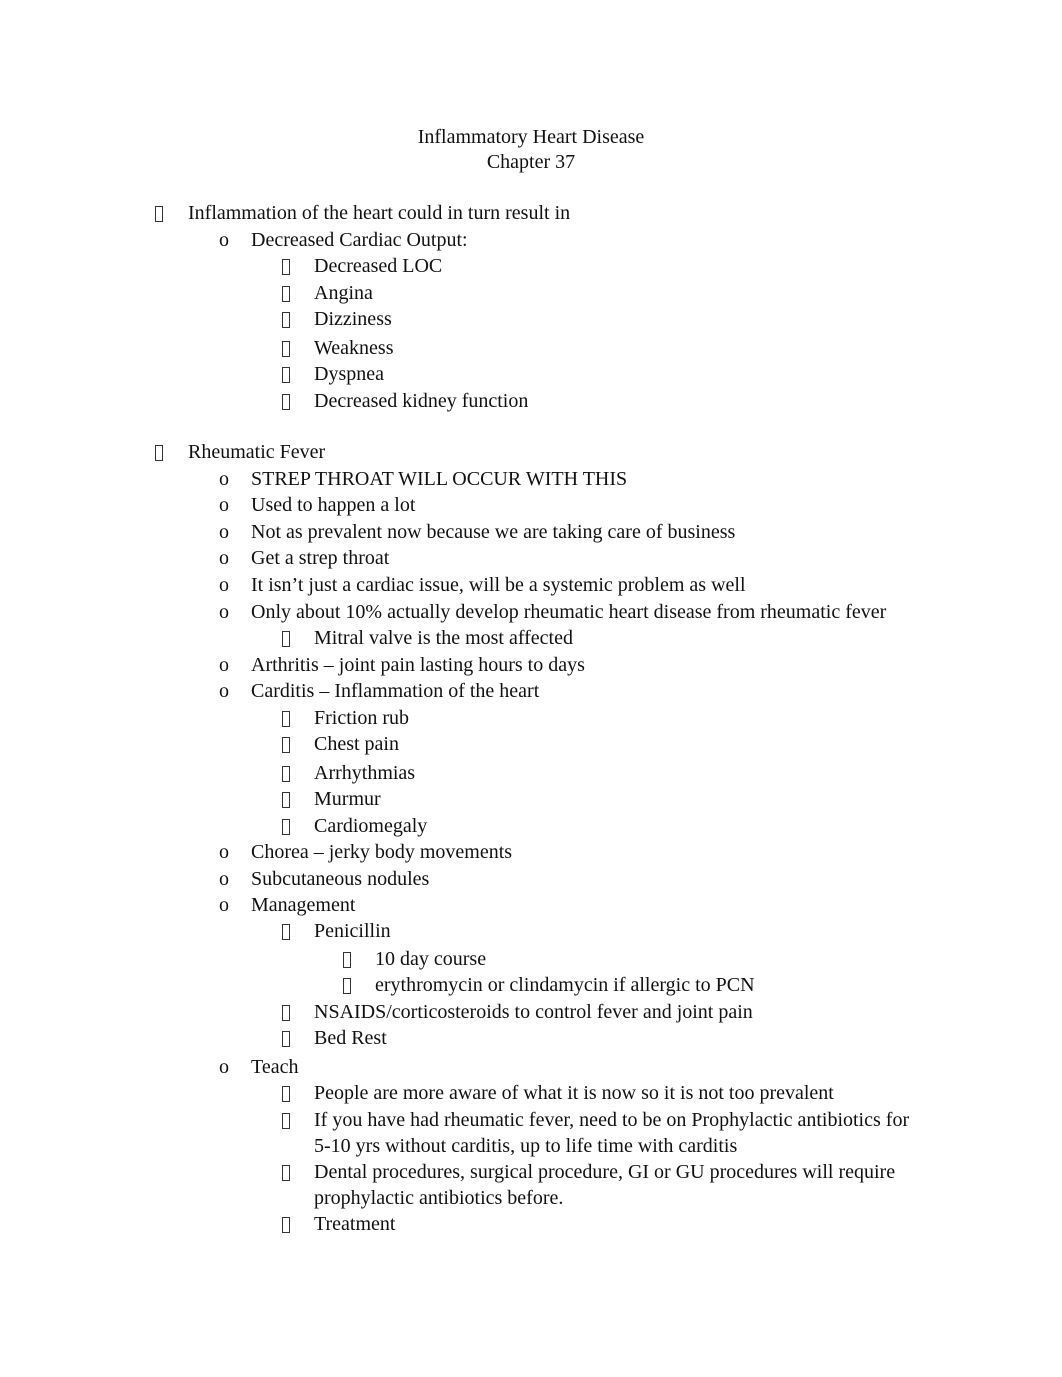 The width and height of the screenshot is (1062, 1377). Describe the element at coordinates (439, 1198) in the screenshot. I see `list-item-text: prophylactic antibiotics before.` at that location.